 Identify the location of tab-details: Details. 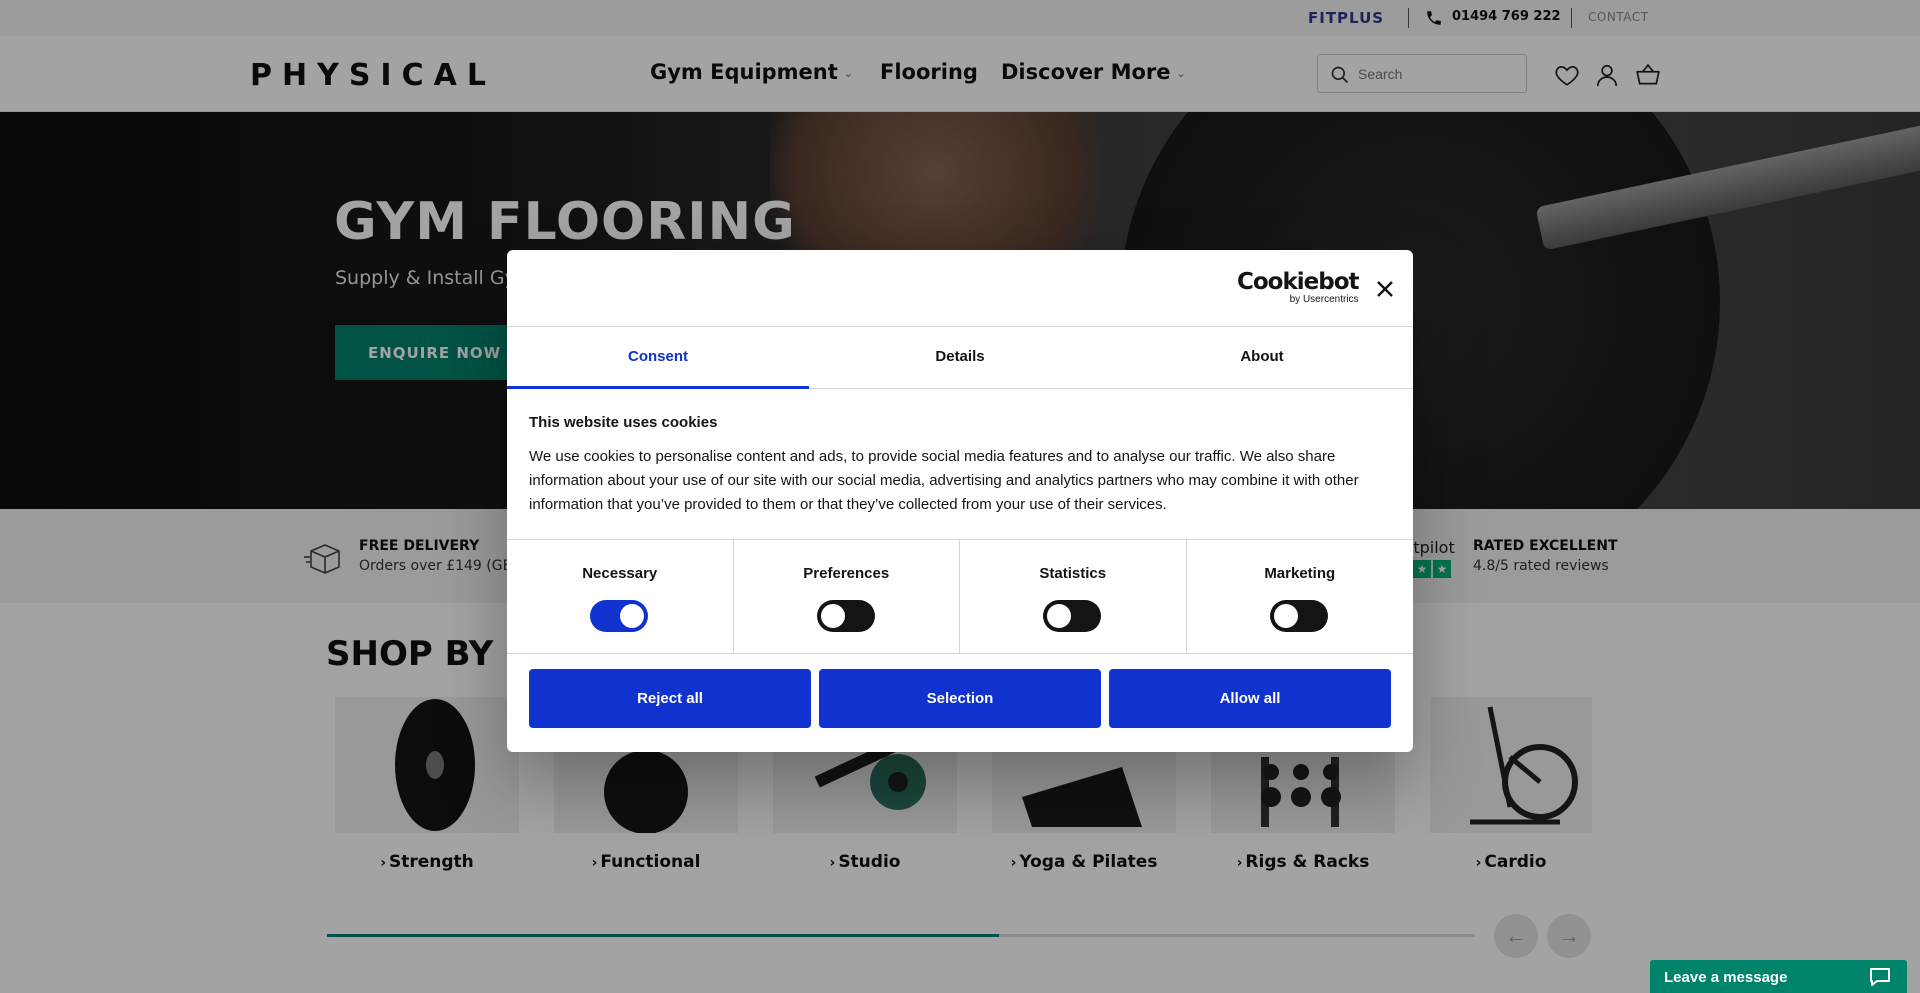
(960, 358).